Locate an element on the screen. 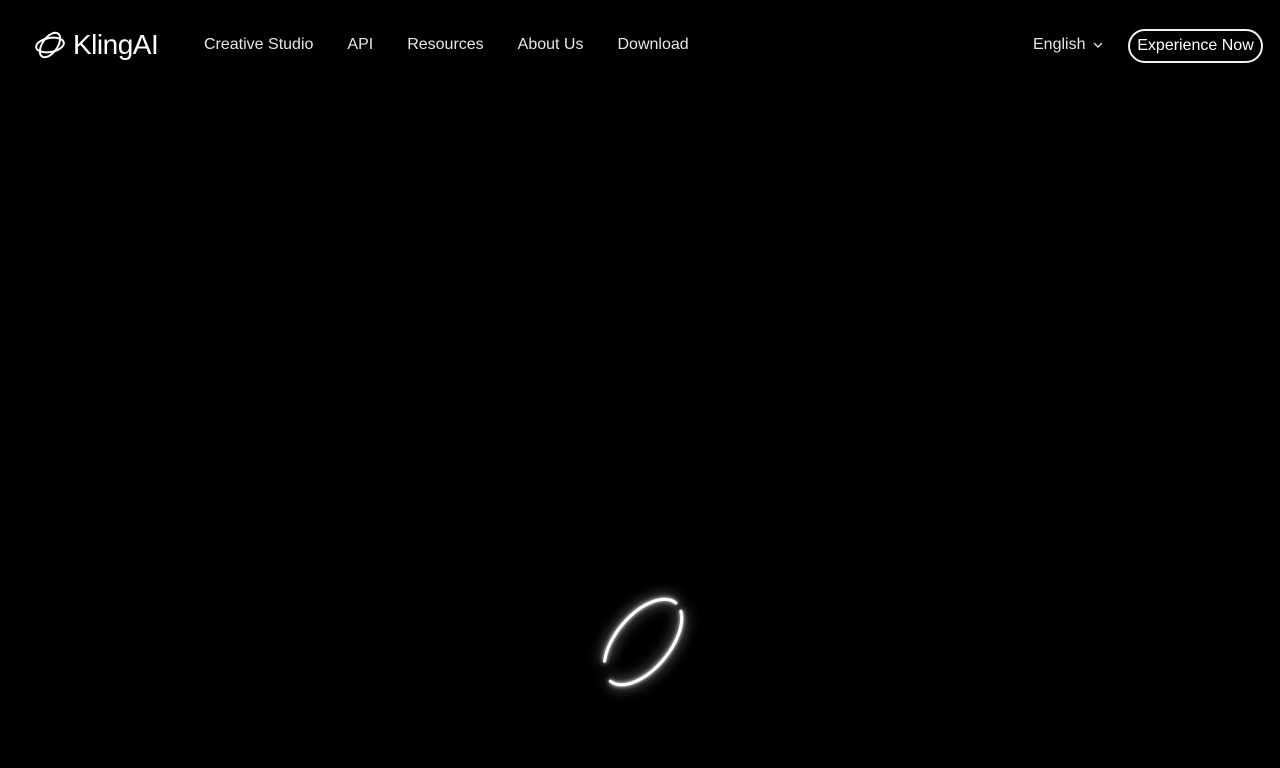 This screenshot has height=768, width=1280. nav-item-about-us: About Us is located at coordinates (551, 45).